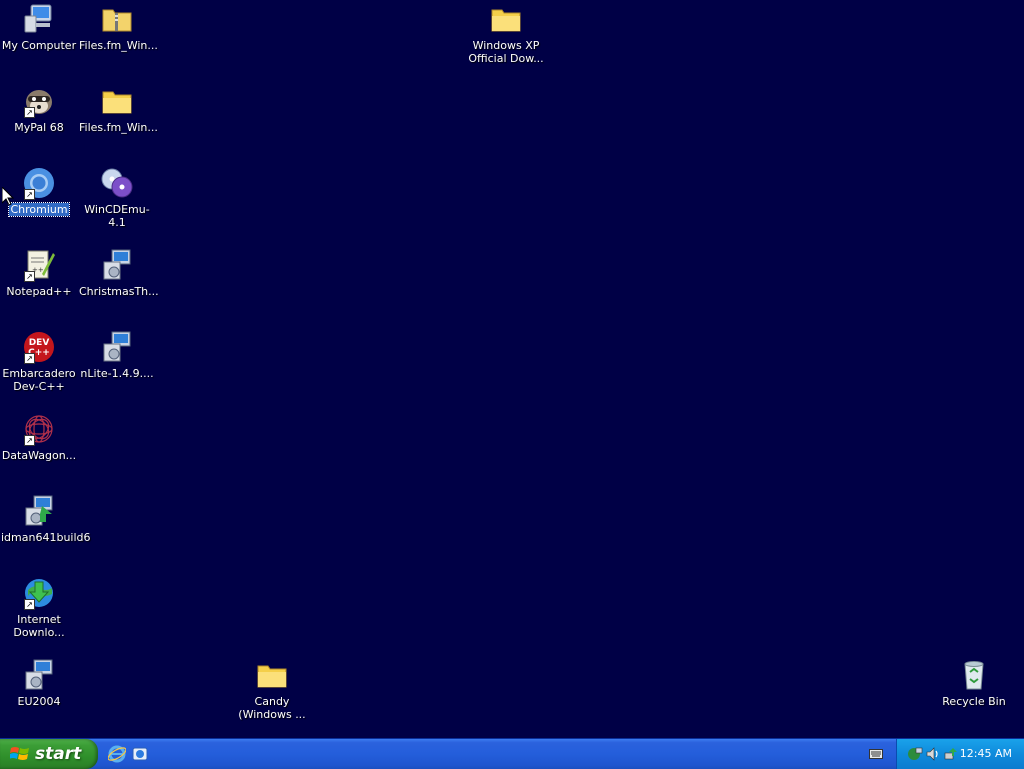 This screenshot has width=1024, height=769. What do you see at coordinates (39, 593) in the screenshot?
I see `globe-download-icon: ↗` at bounding box center [39, 593].